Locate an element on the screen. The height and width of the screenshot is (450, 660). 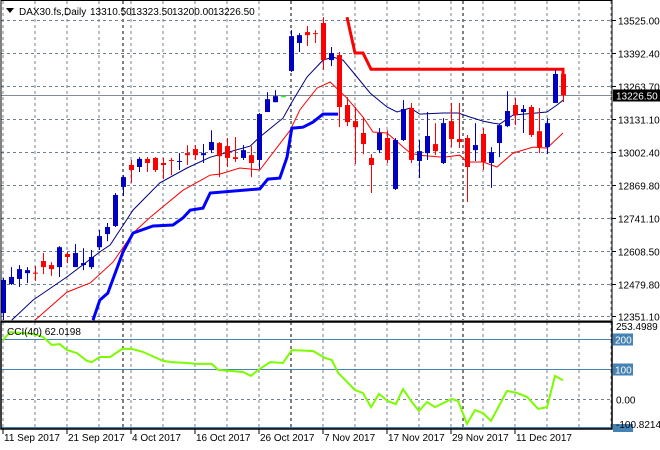
symbol-label: DAX30.fs,Daily is located at coordinates (52, 12).